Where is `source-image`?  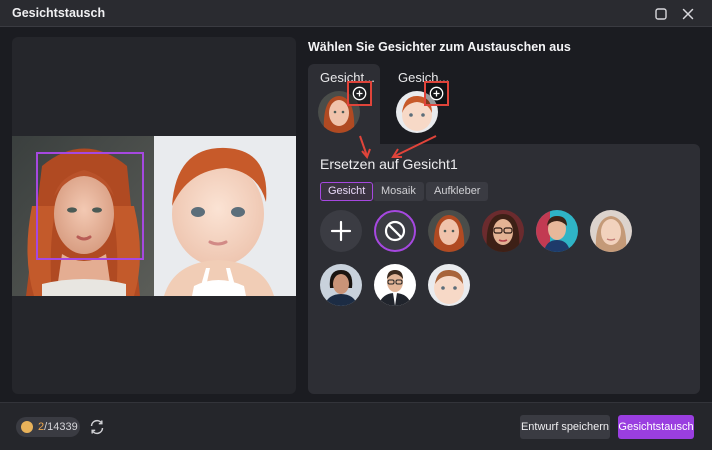
source-image is located at coordinates (225, 216).